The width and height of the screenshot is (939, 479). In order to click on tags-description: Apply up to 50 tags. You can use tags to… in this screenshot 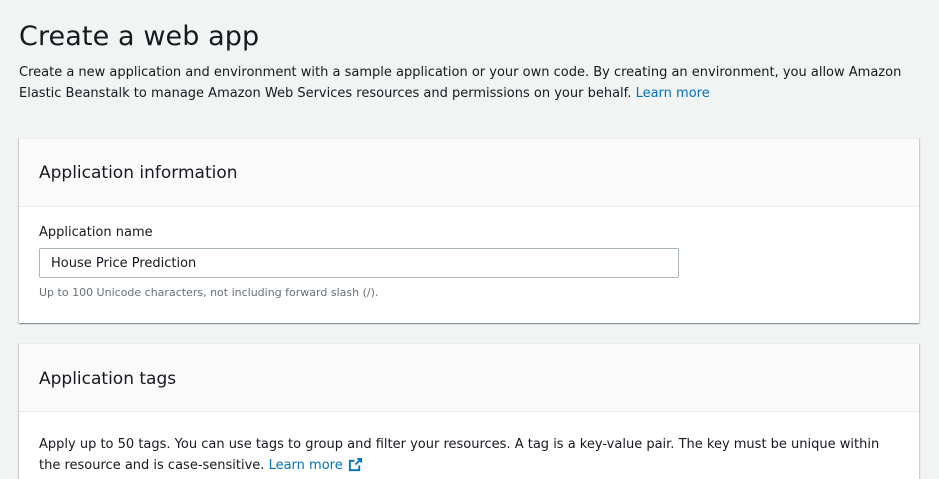, I will do `click(469, 455)`.